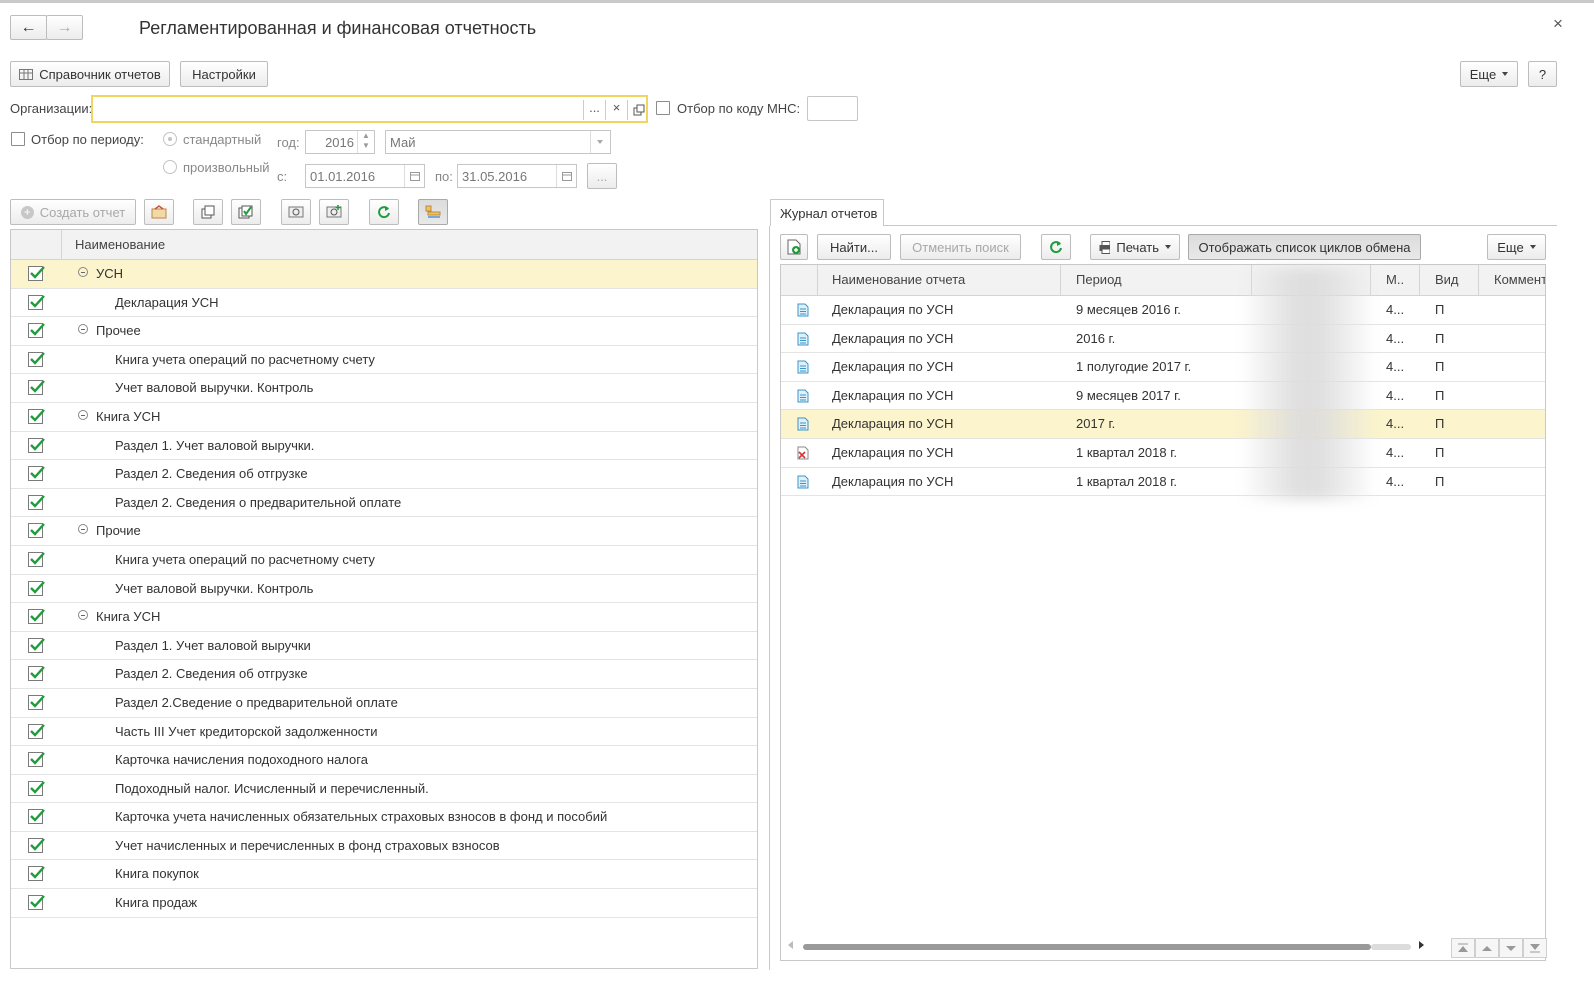 This screenshot has width=1594, height=995. Describe the element at coordinates (433, 212) in the screenshot. I see `show-journal-button` at that location.